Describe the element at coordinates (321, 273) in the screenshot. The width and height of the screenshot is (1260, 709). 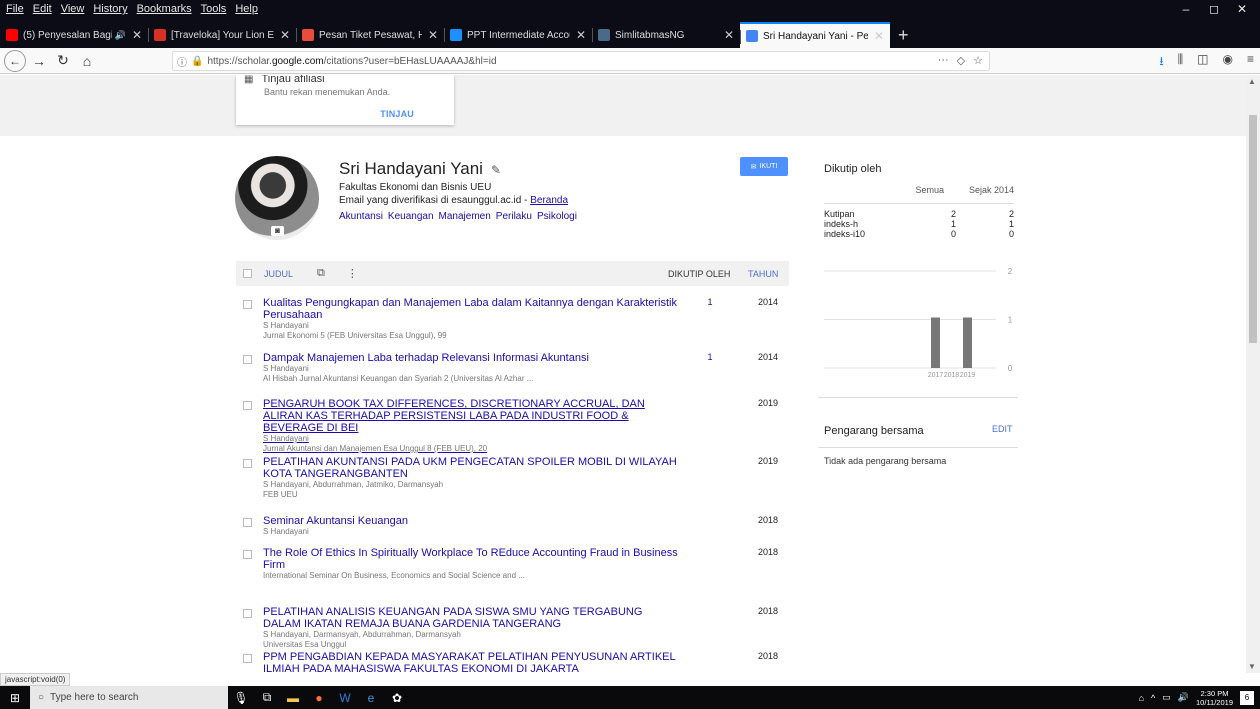
I see `merge-icon: ⧉` at that location.